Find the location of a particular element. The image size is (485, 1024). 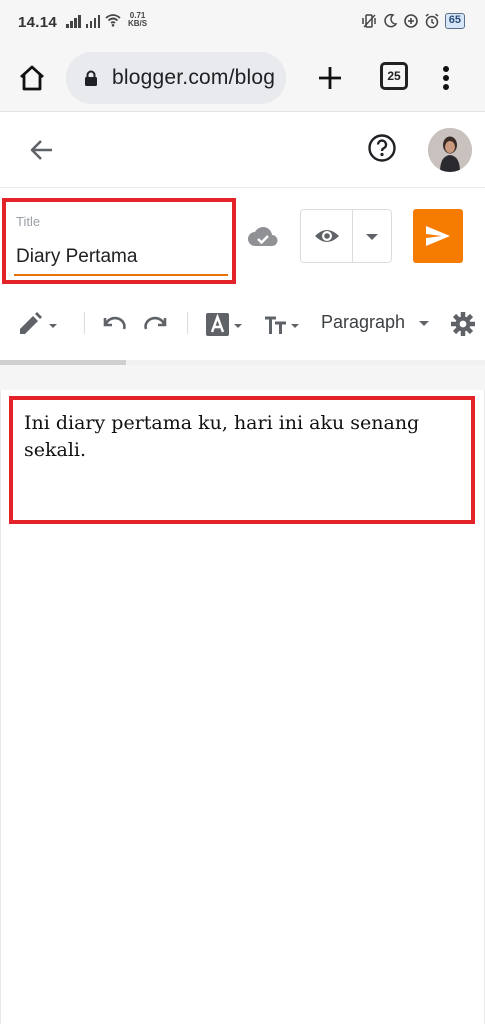

plus-icon is located at coordinates (330, 78).